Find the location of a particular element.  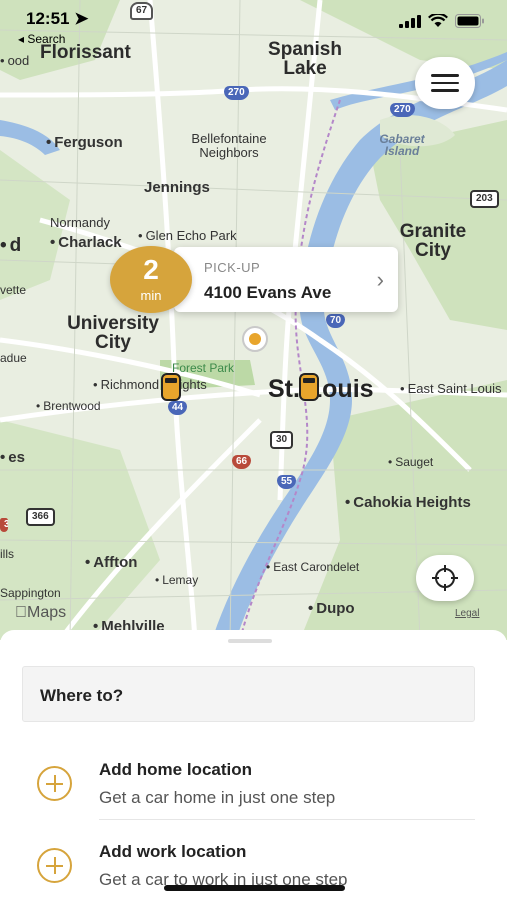

status-icons is located at coordinates (442, 21).